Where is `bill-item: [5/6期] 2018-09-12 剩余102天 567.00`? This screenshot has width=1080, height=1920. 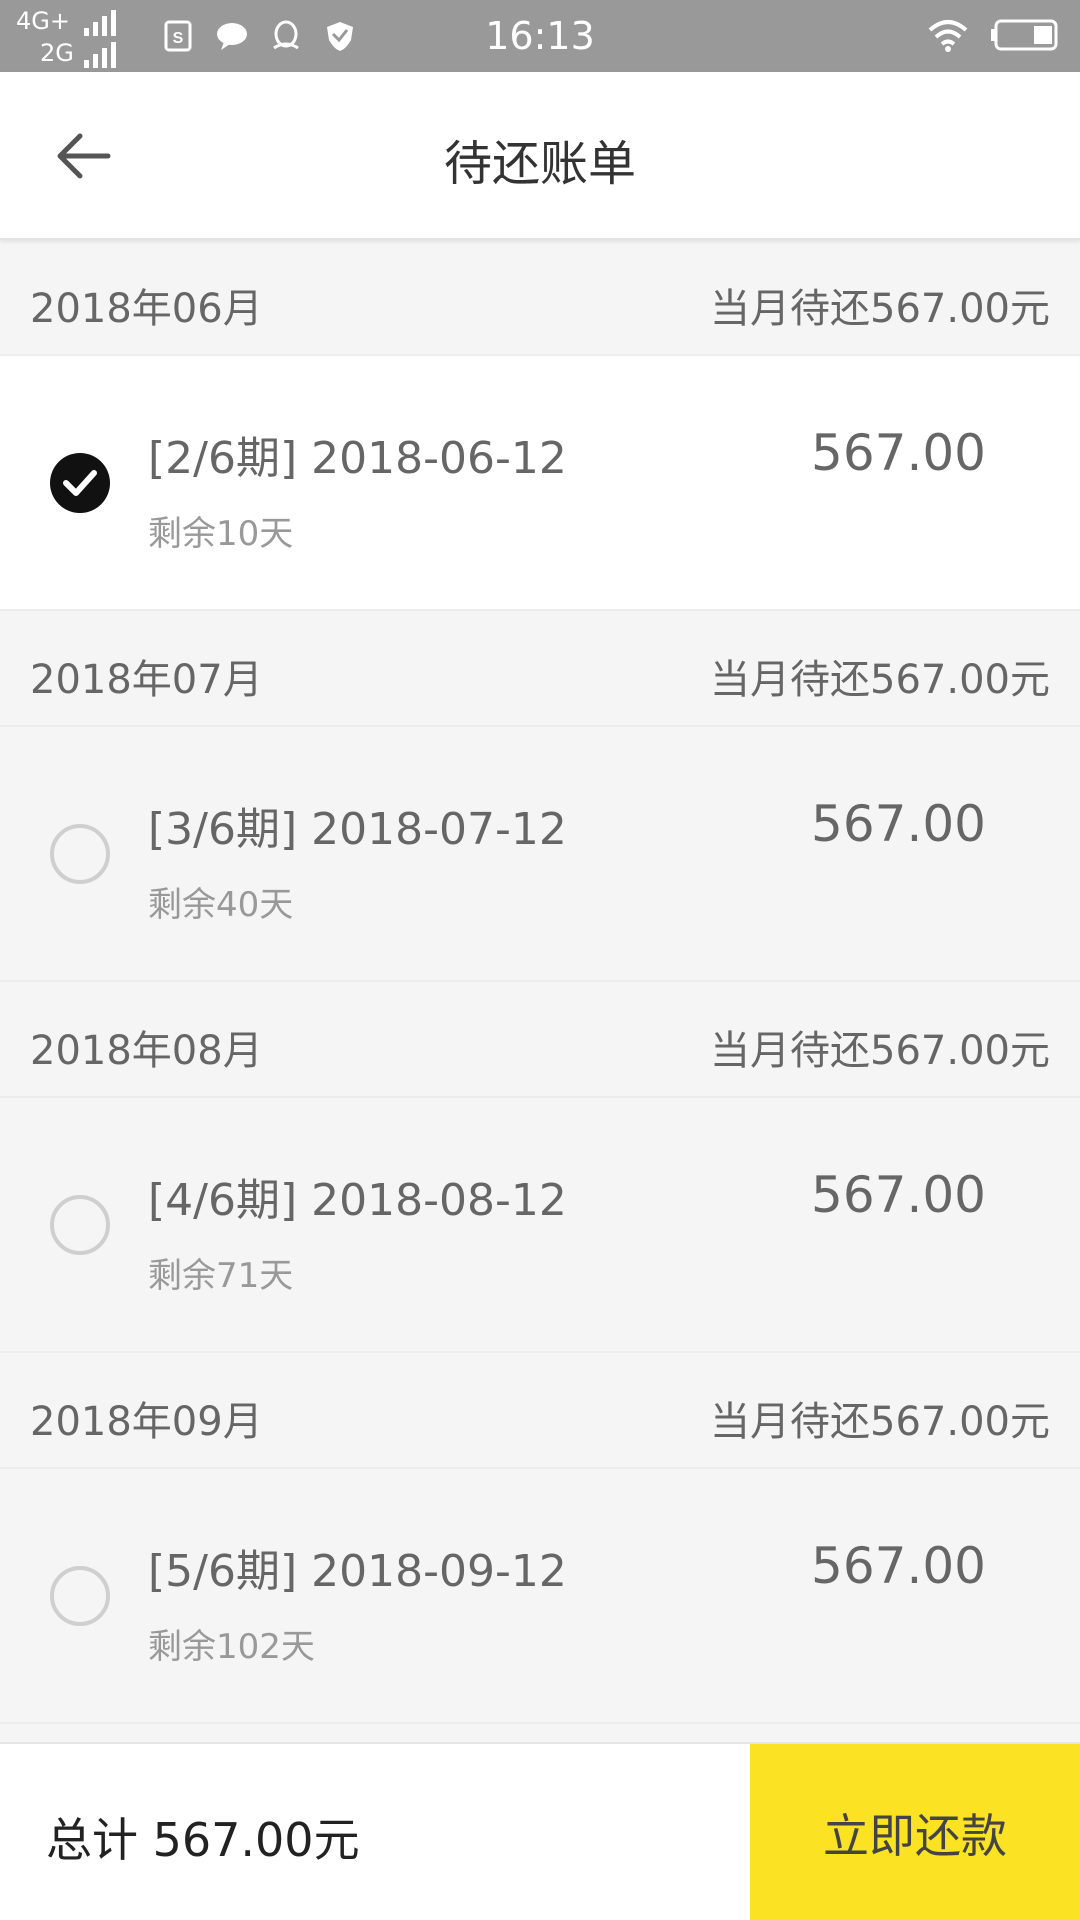
bill-item: [5/6期] 2018-09-12 剩余102天 567.00 is located at coordinates (540, 1596).